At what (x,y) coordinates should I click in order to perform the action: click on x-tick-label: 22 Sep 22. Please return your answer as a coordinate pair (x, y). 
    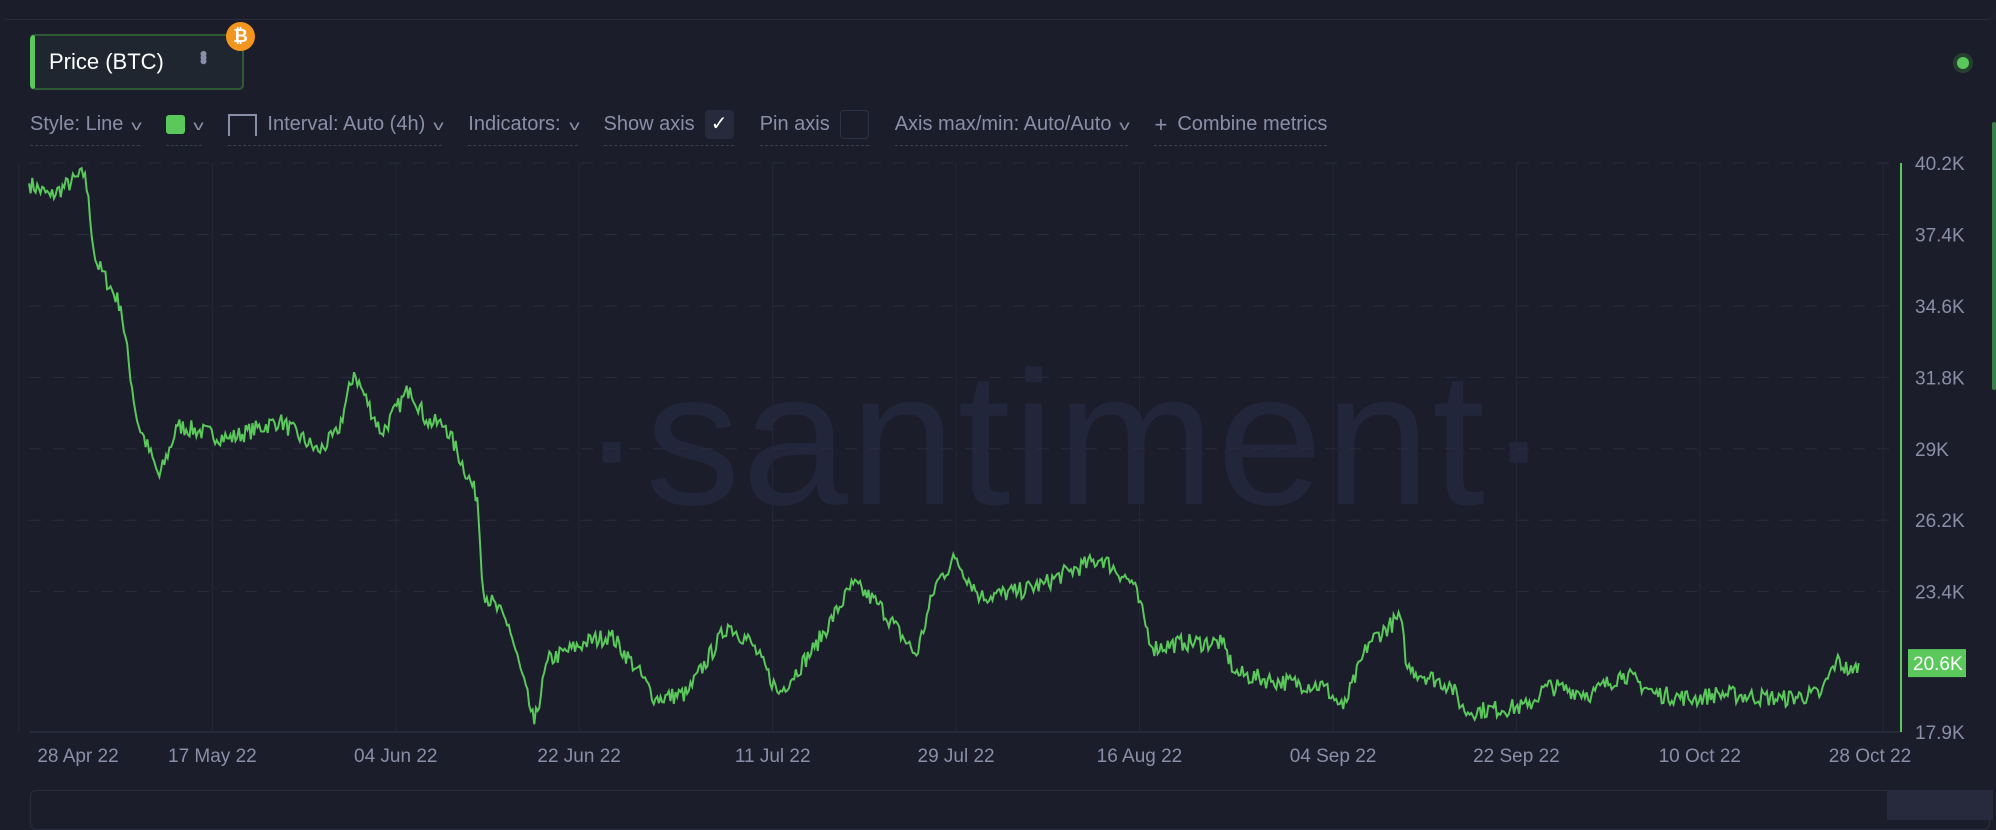
    Looking at the image, I should click on (1516, 756).